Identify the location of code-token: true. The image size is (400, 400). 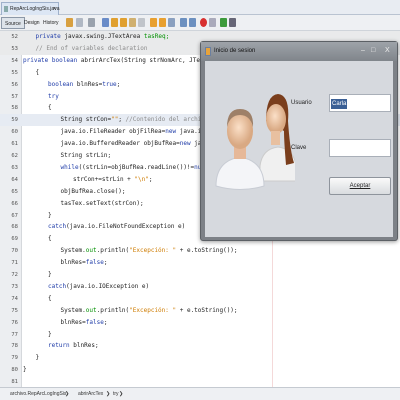
(109, 84).